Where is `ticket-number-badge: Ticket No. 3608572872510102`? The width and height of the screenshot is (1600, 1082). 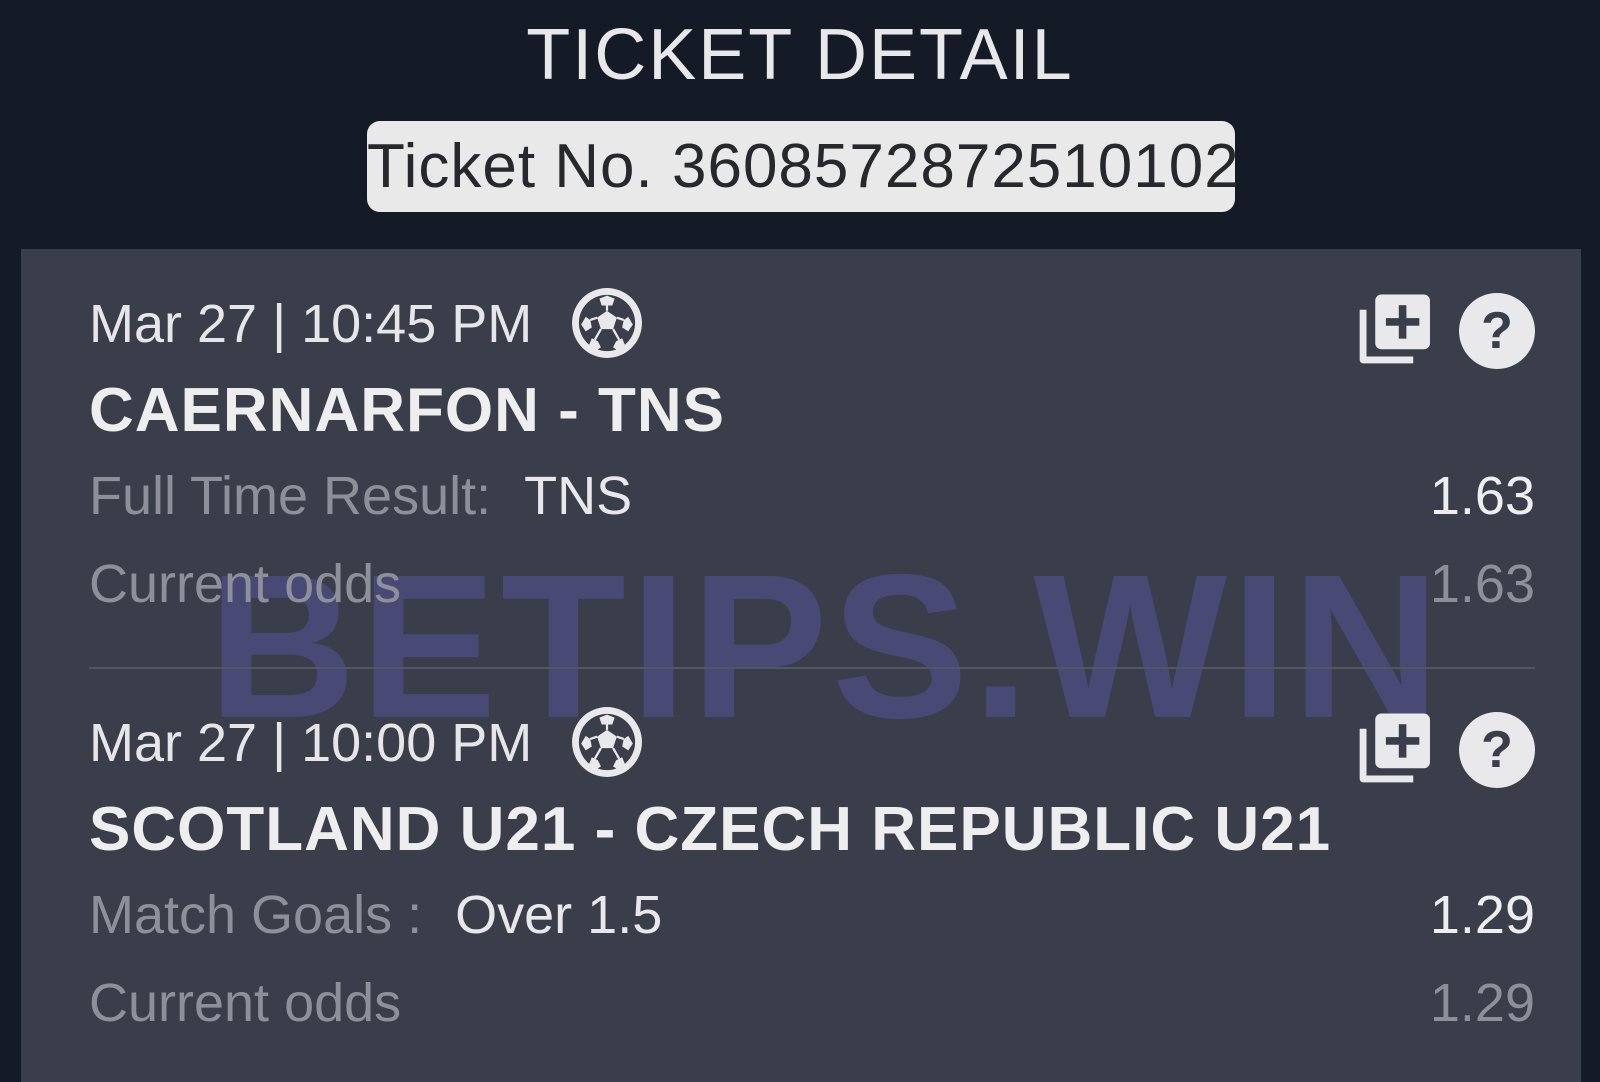
ticket-number-badge: Ticket No. 3608572872510102 is located at coordinates (803, 166).